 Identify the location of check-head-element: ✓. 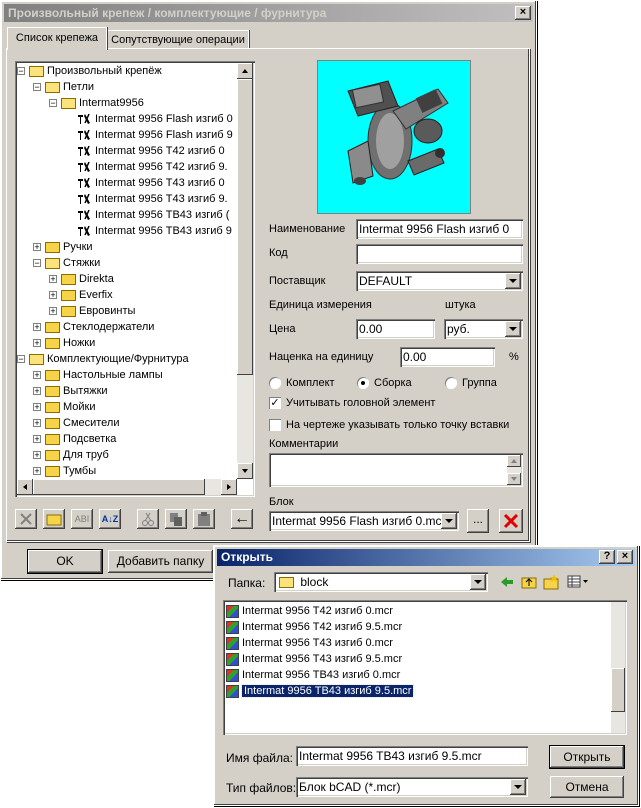
(275, 403).